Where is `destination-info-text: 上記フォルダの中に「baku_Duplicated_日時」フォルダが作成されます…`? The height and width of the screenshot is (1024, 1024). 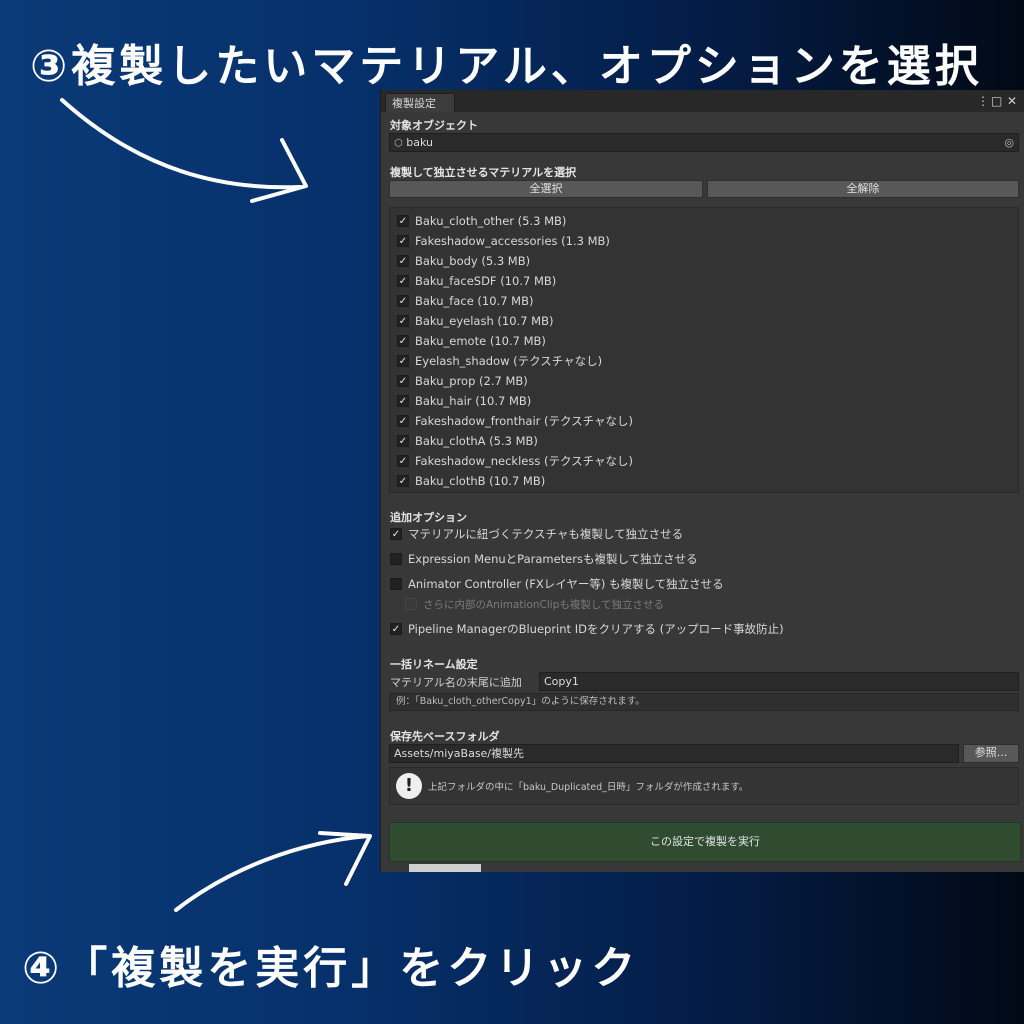
destination-info-text: 上記フォルダの中に「baku_Duplicated_日時」フォルダが作成されます… is located at coordinates (588, 787).